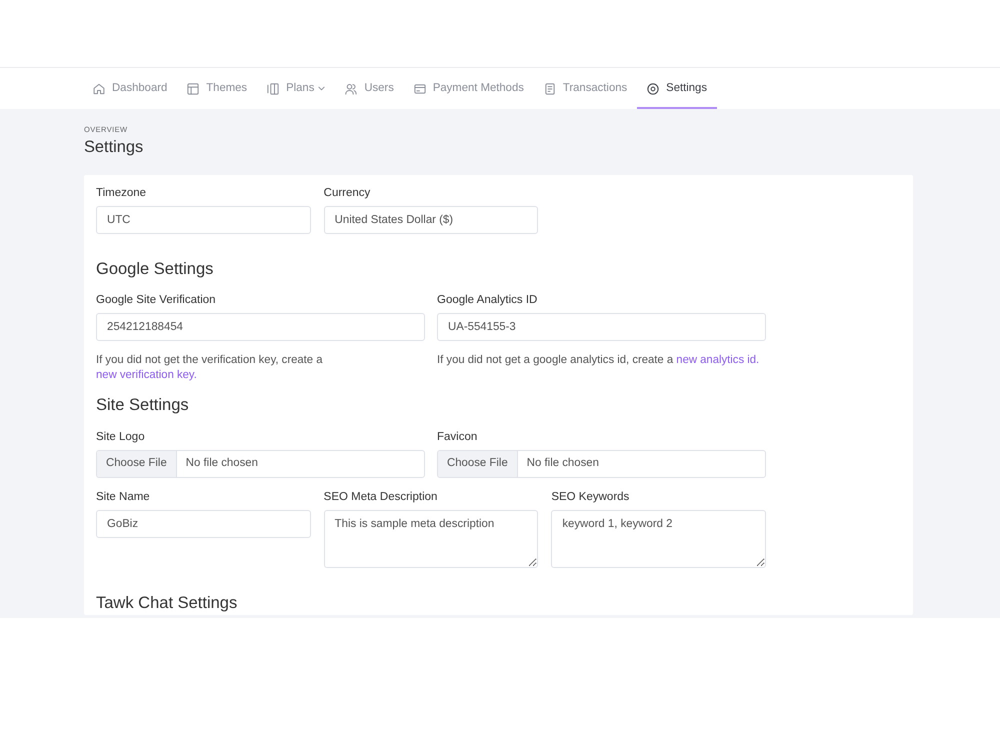 This screenshot has width=1000, height=750. Describe the element at coordinates (121, 437) in the screenshot. I see `field-label: Site Logo` at that location.